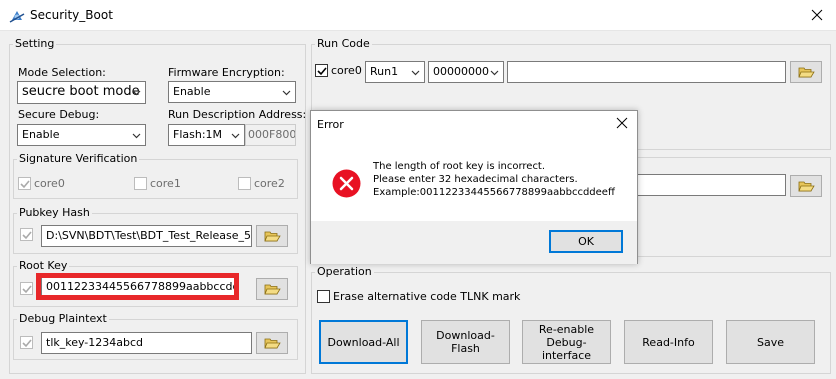 Image resolution: width=836 pixels, height=379 pixels. I want to click on secondary-path-input, so click(708, 185).